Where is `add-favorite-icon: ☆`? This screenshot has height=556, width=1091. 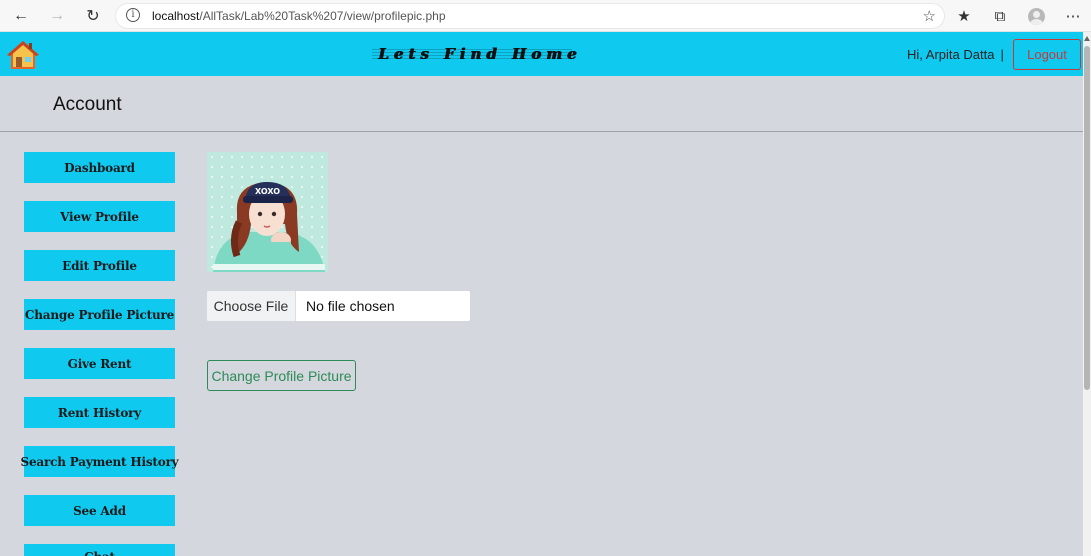
add-favorite-icon: ☆ is located at coordinates (929, 16).